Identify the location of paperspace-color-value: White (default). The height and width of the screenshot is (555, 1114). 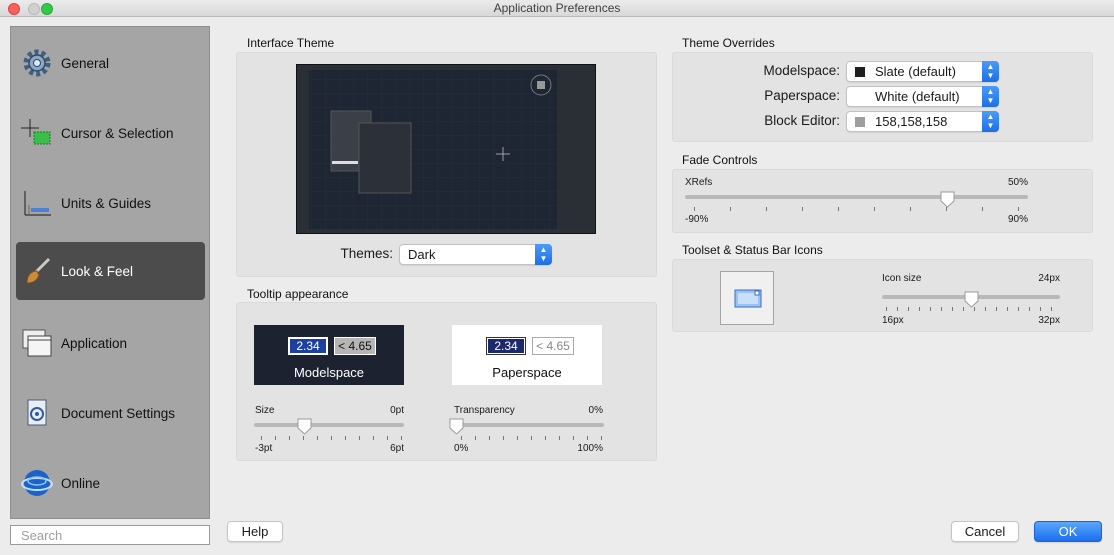
(917, 96).